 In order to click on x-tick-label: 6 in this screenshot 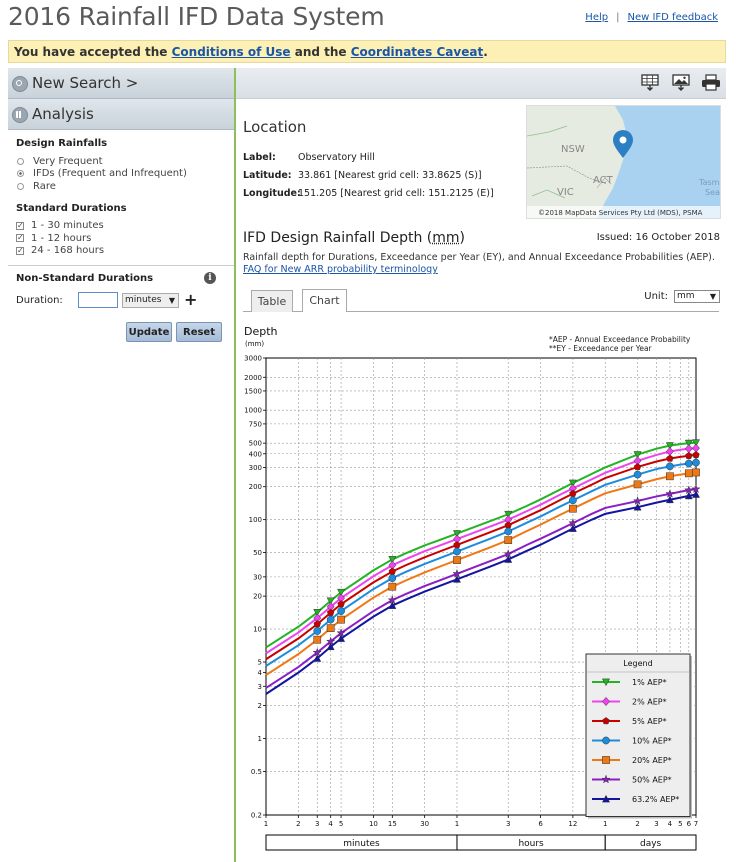, I will do `click(689, 824)`.